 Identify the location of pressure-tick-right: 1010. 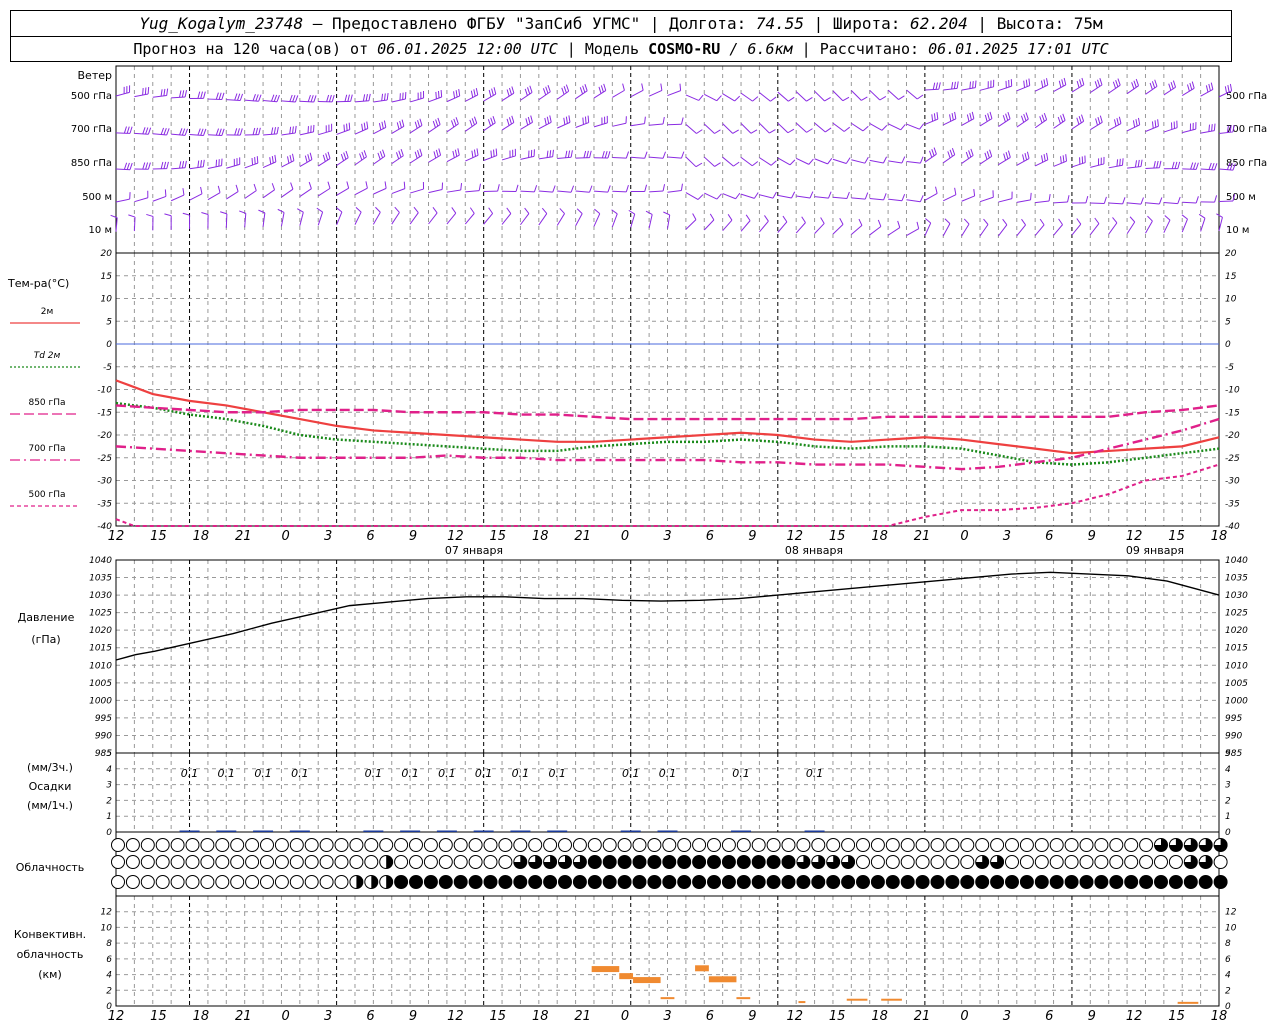
(1236, 666).